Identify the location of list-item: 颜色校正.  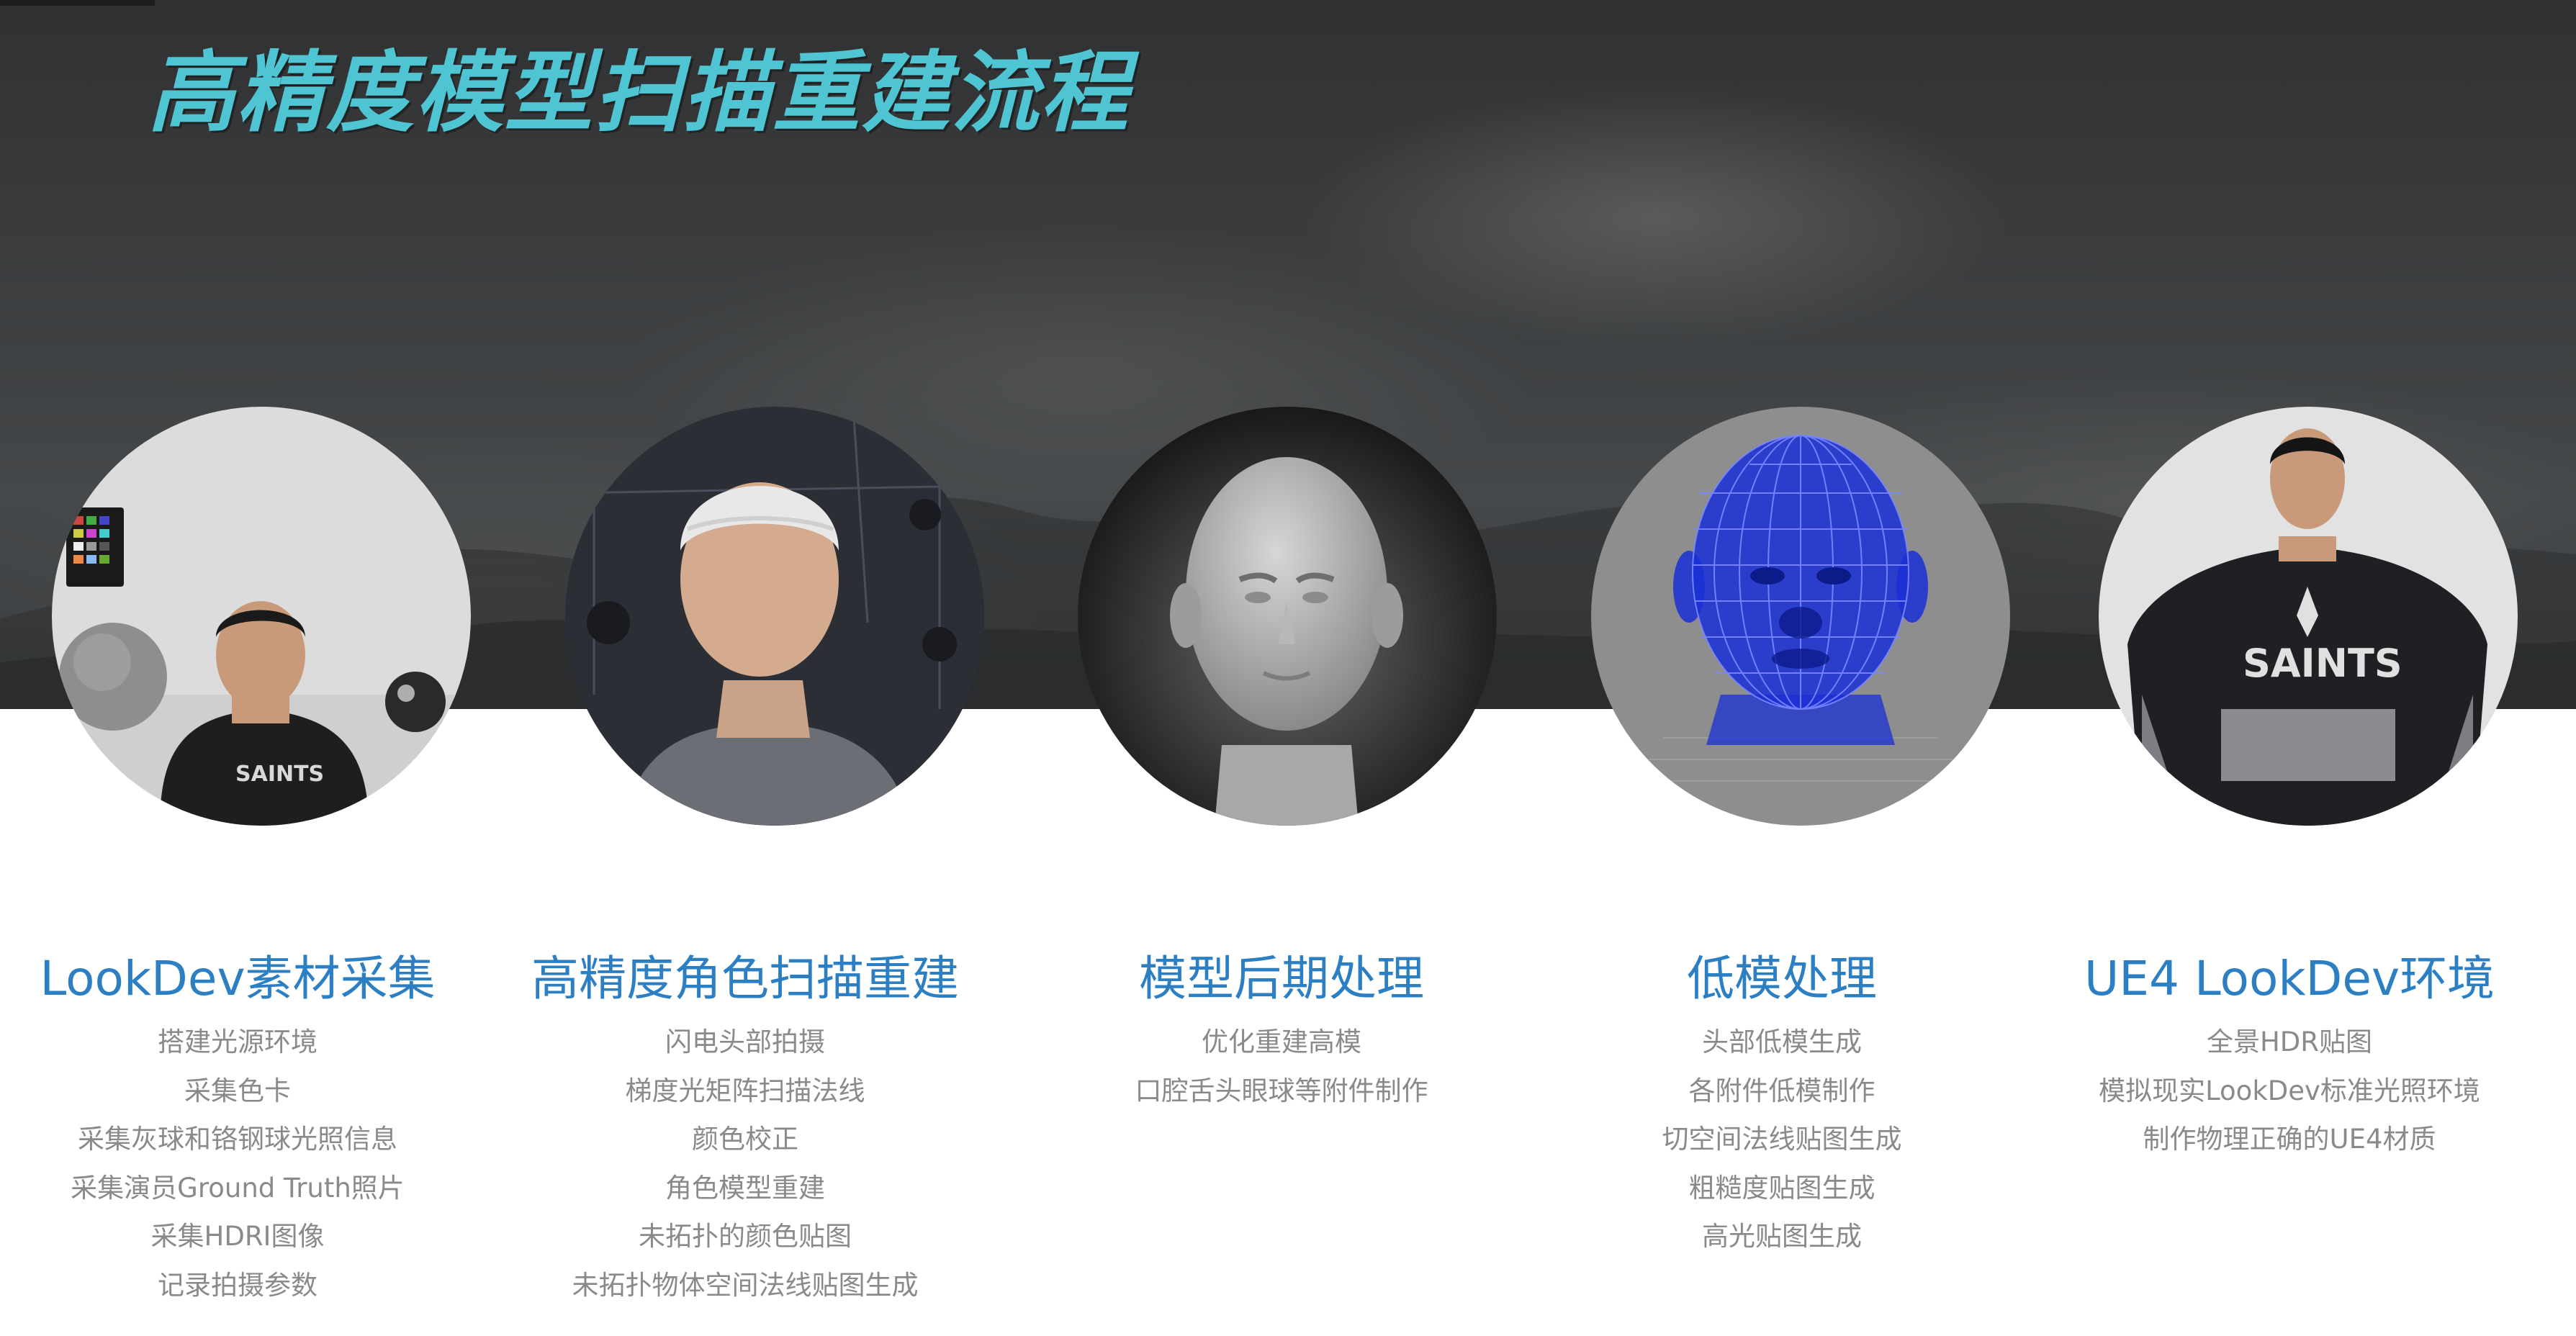
(745, 1139).